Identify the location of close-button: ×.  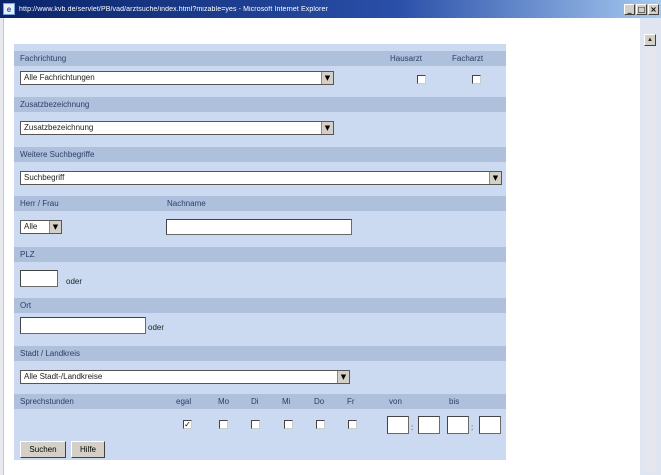
(653, 9).